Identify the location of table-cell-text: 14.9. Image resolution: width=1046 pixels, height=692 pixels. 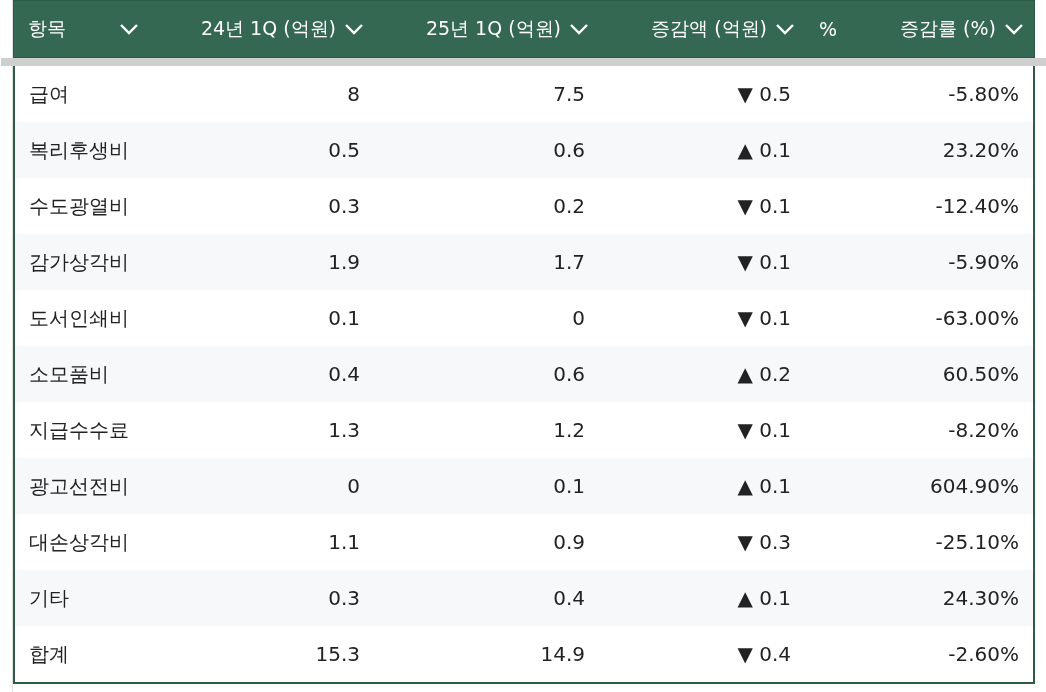
(562, 654).